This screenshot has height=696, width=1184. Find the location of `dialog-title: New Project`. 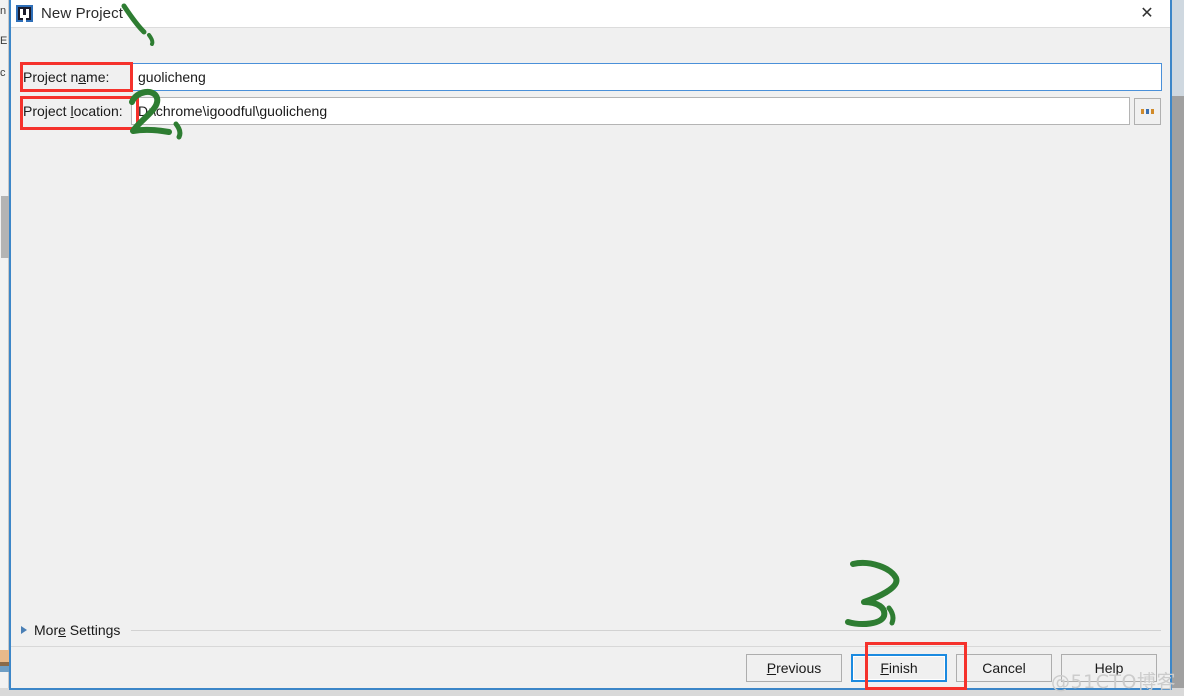

dialog-title: New Project is located at coordinates (82, 13).